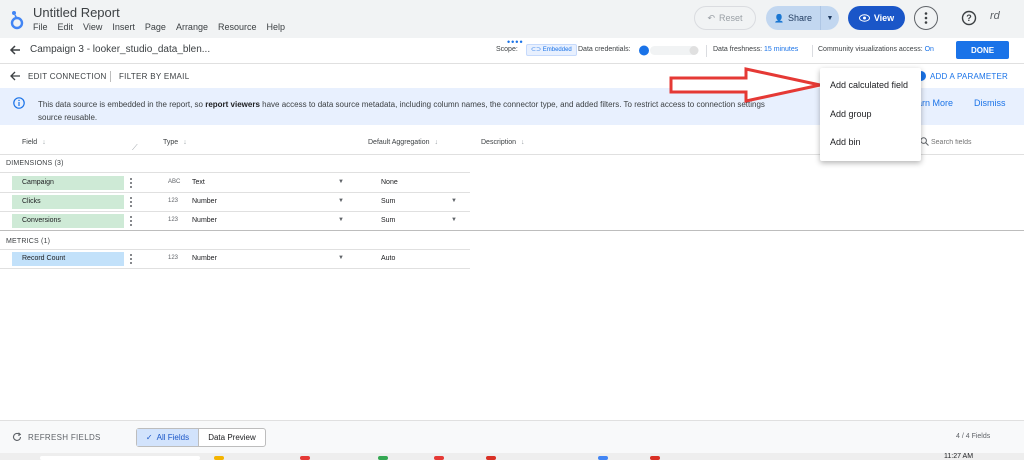  I want to click on share-dropdown-button: ▼, so click(829, 18).